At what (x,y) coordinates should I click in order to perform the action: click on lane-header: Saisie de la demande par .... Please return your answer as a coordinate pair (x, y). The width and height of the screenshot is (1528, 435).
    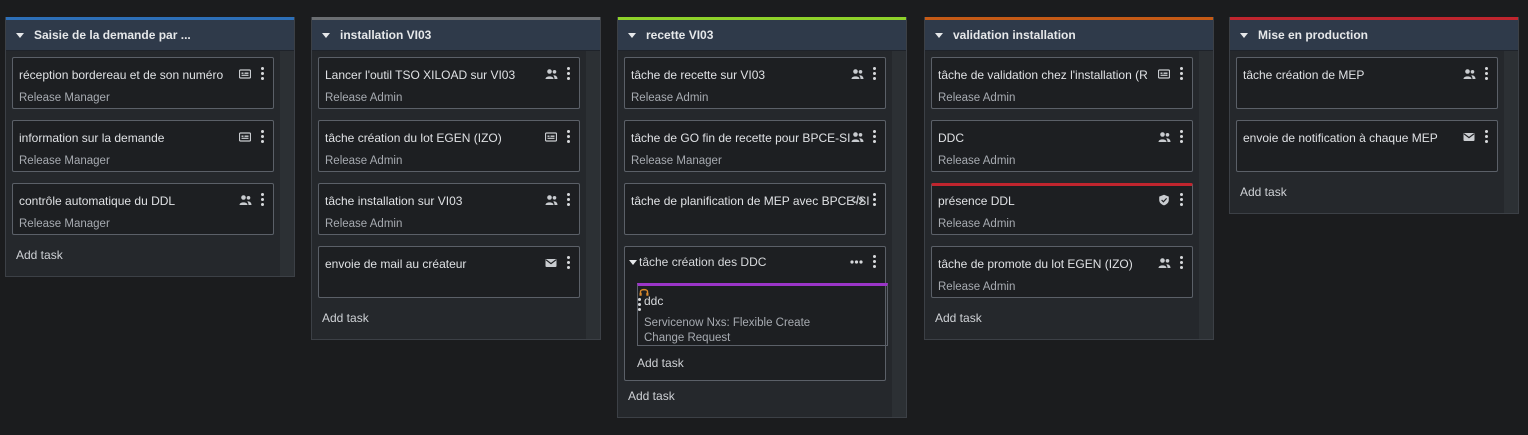
    Looking at the image, I should click on (150, 35).